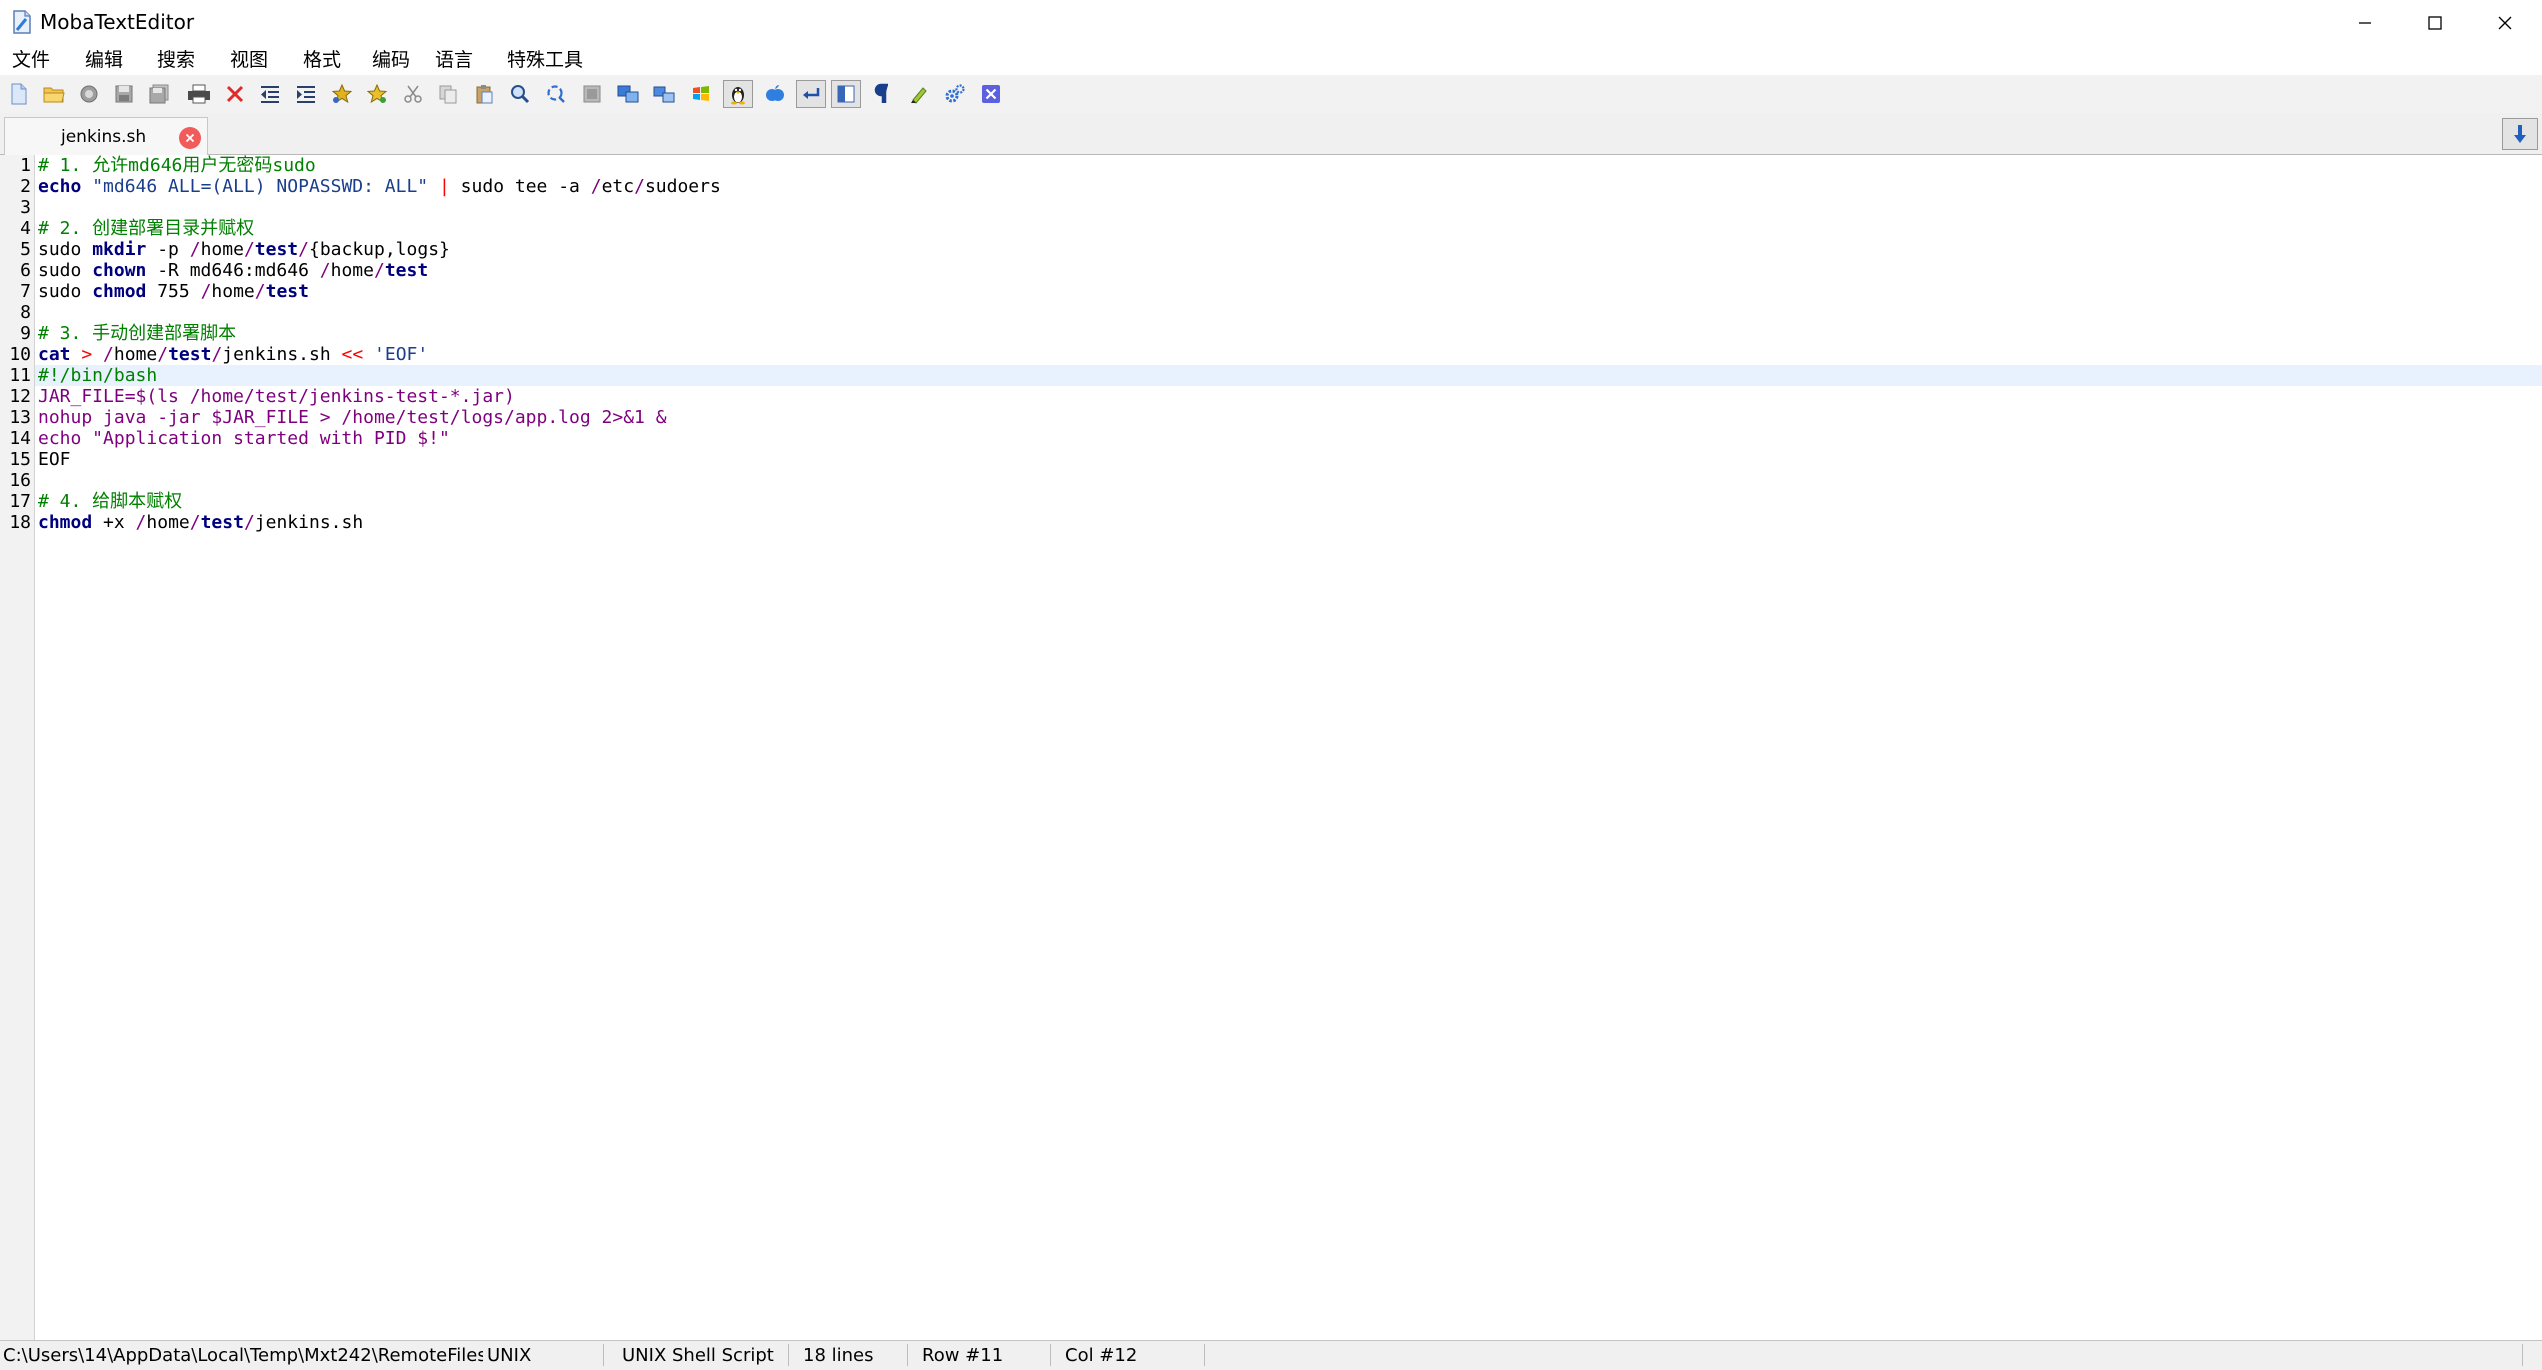  Describe the element at coordinates (1271, 94) in the screenshot. I see `toolbar` at that location.